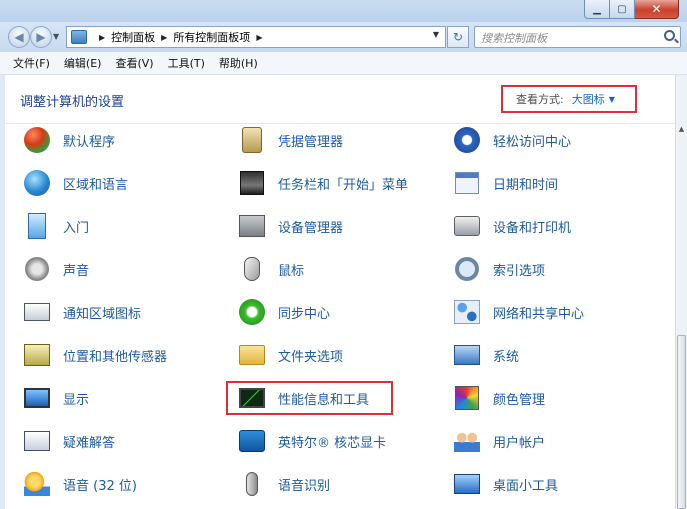 This screenshot has width=687, height=509. I want to click on item-display: 显示, so click(56, 398).